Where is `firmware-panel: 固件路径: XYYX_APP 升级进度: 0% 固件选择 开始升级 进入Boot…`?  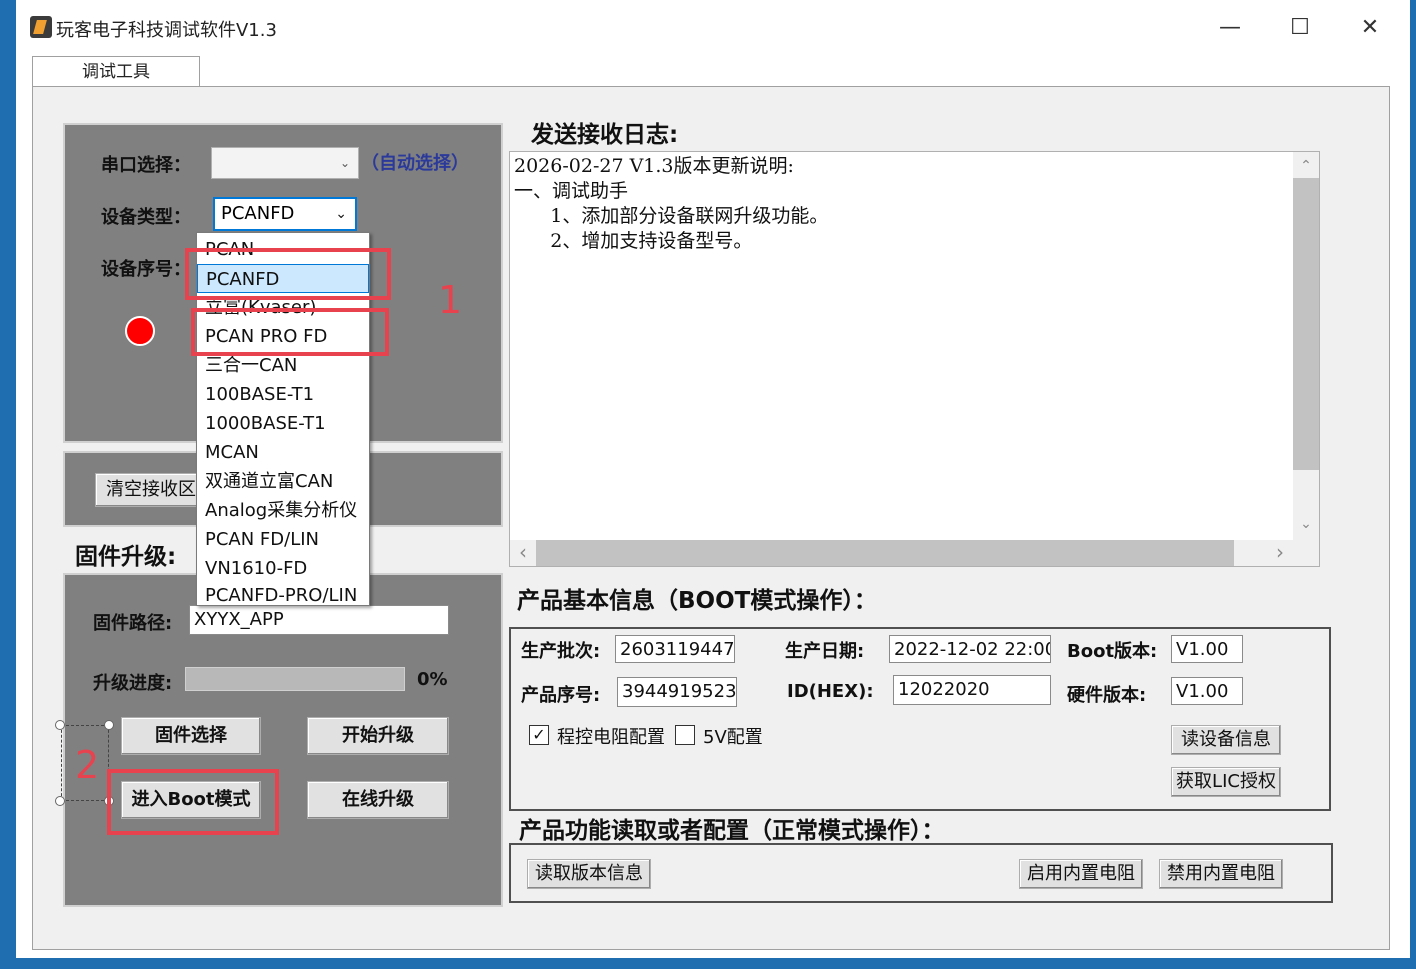
firmware-panel: 固件路径: XYYX_APP 升级进度: 0% 固件选择 开始升级 进入Boot… is located at coordinates (283, 740).